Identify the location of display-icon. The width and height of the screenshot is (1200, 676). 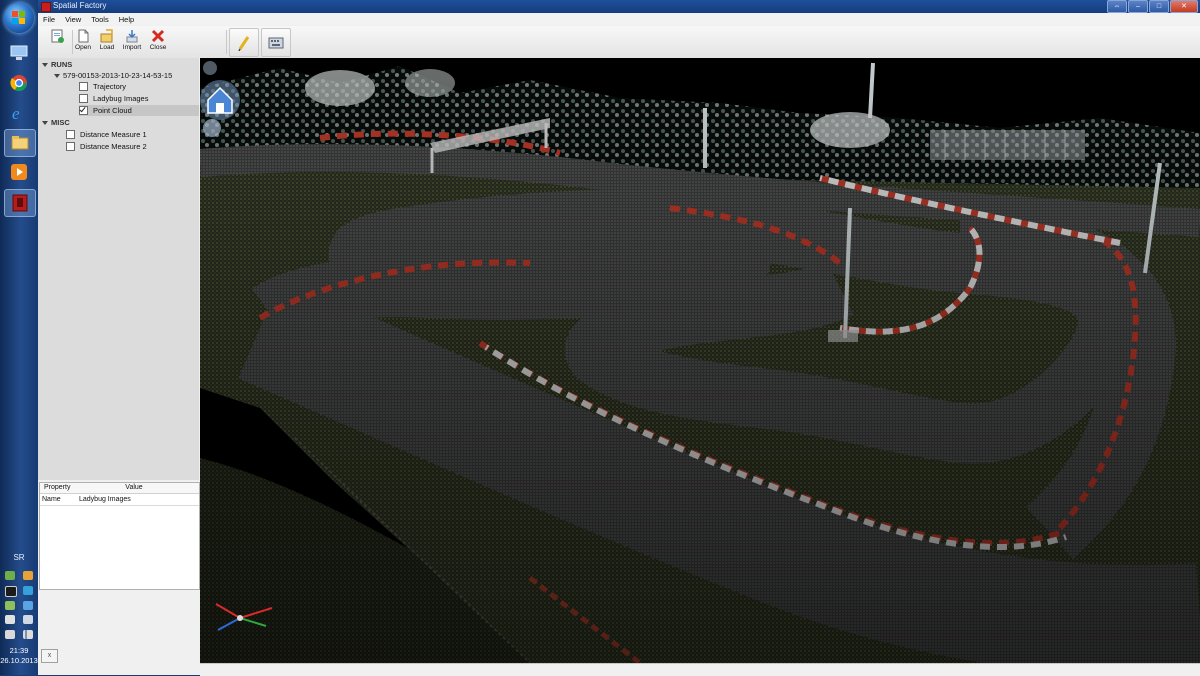
(11, 591).